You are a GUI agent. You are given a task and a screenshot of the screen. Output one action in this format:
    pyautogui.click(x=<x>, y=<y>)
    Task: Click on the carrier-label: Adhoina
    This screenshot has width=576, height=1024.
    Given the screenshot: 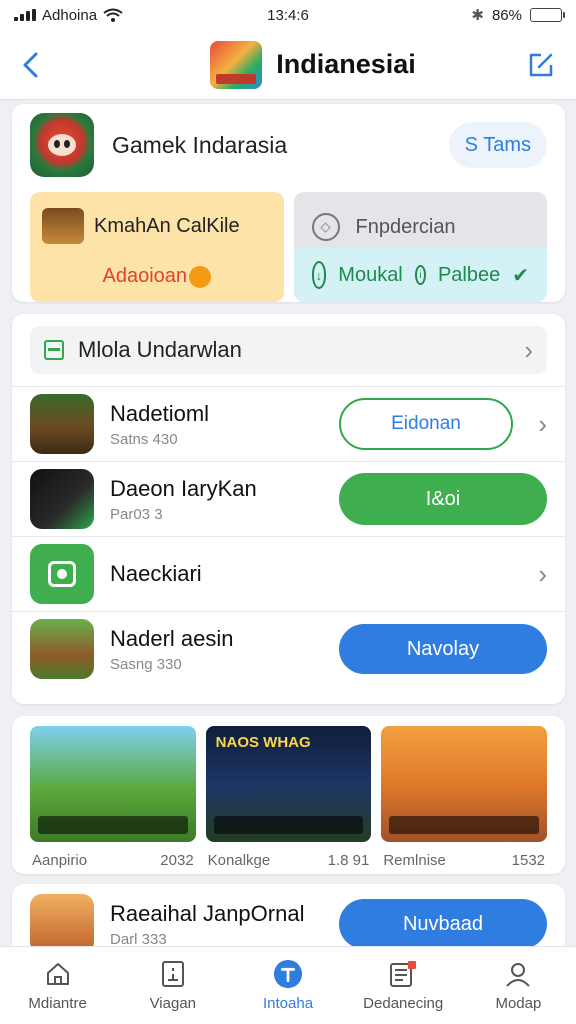 What is the action you would take?
    pyautogui.click(x=70, y=15)
    